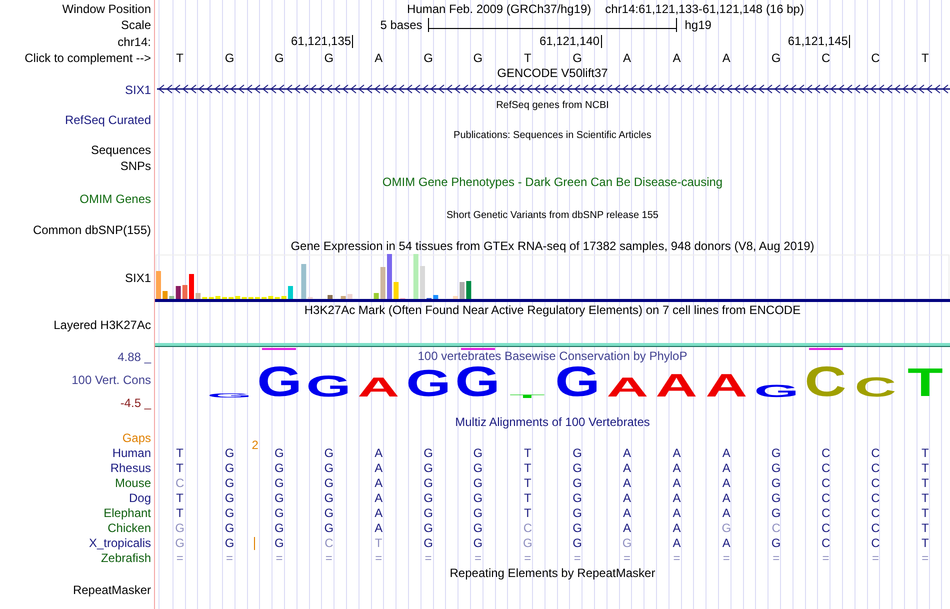 The height and width of the screenshot is (609, 950). What do you see at coordinates (552, 182) in the screenshot?
I see `track-title: OMIM Gene Phenotypes - Dark Green Can Be Disease-causing` at bounding box center [552, 182].